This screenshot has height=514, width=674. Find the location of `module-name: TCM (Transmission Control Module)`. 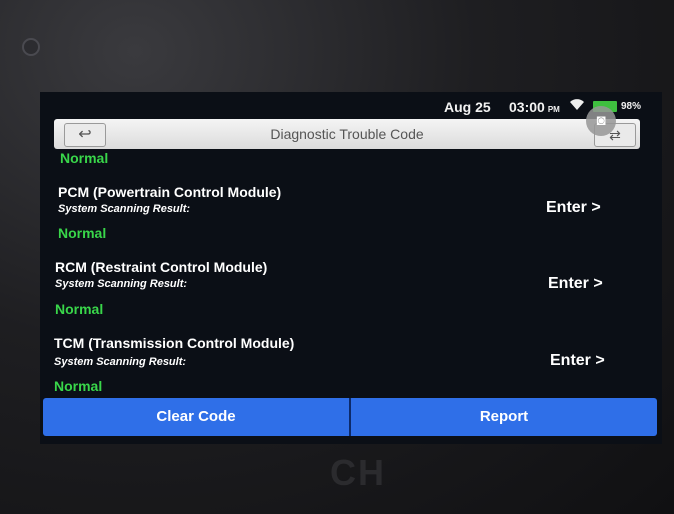

module-name: TCM (Transmission Control Module) is located at coordinates (174, 343).